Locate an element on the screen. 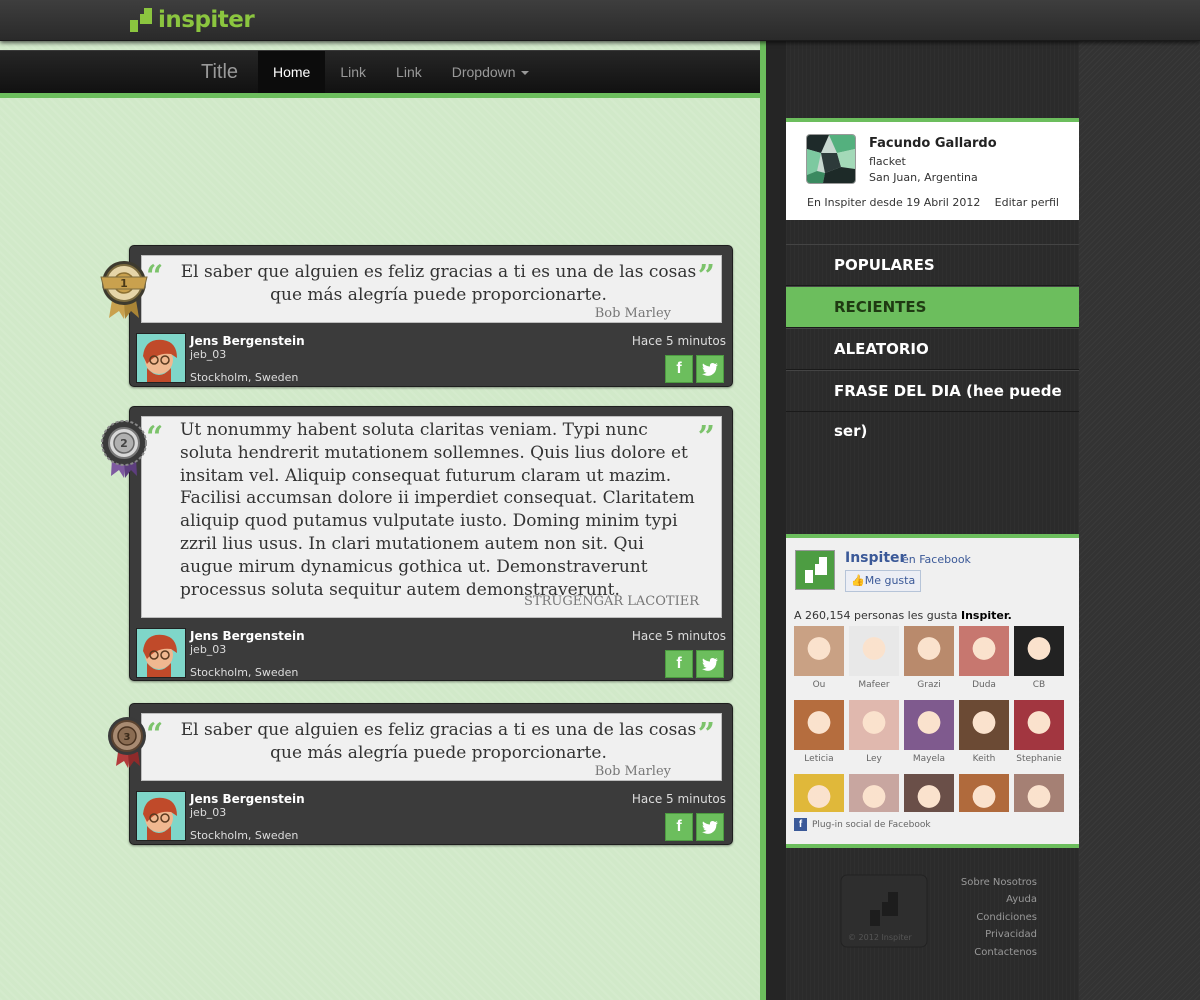 This screenshot has height=1000, width=1200. page-logo-icon is located at coordinates (815, 570).